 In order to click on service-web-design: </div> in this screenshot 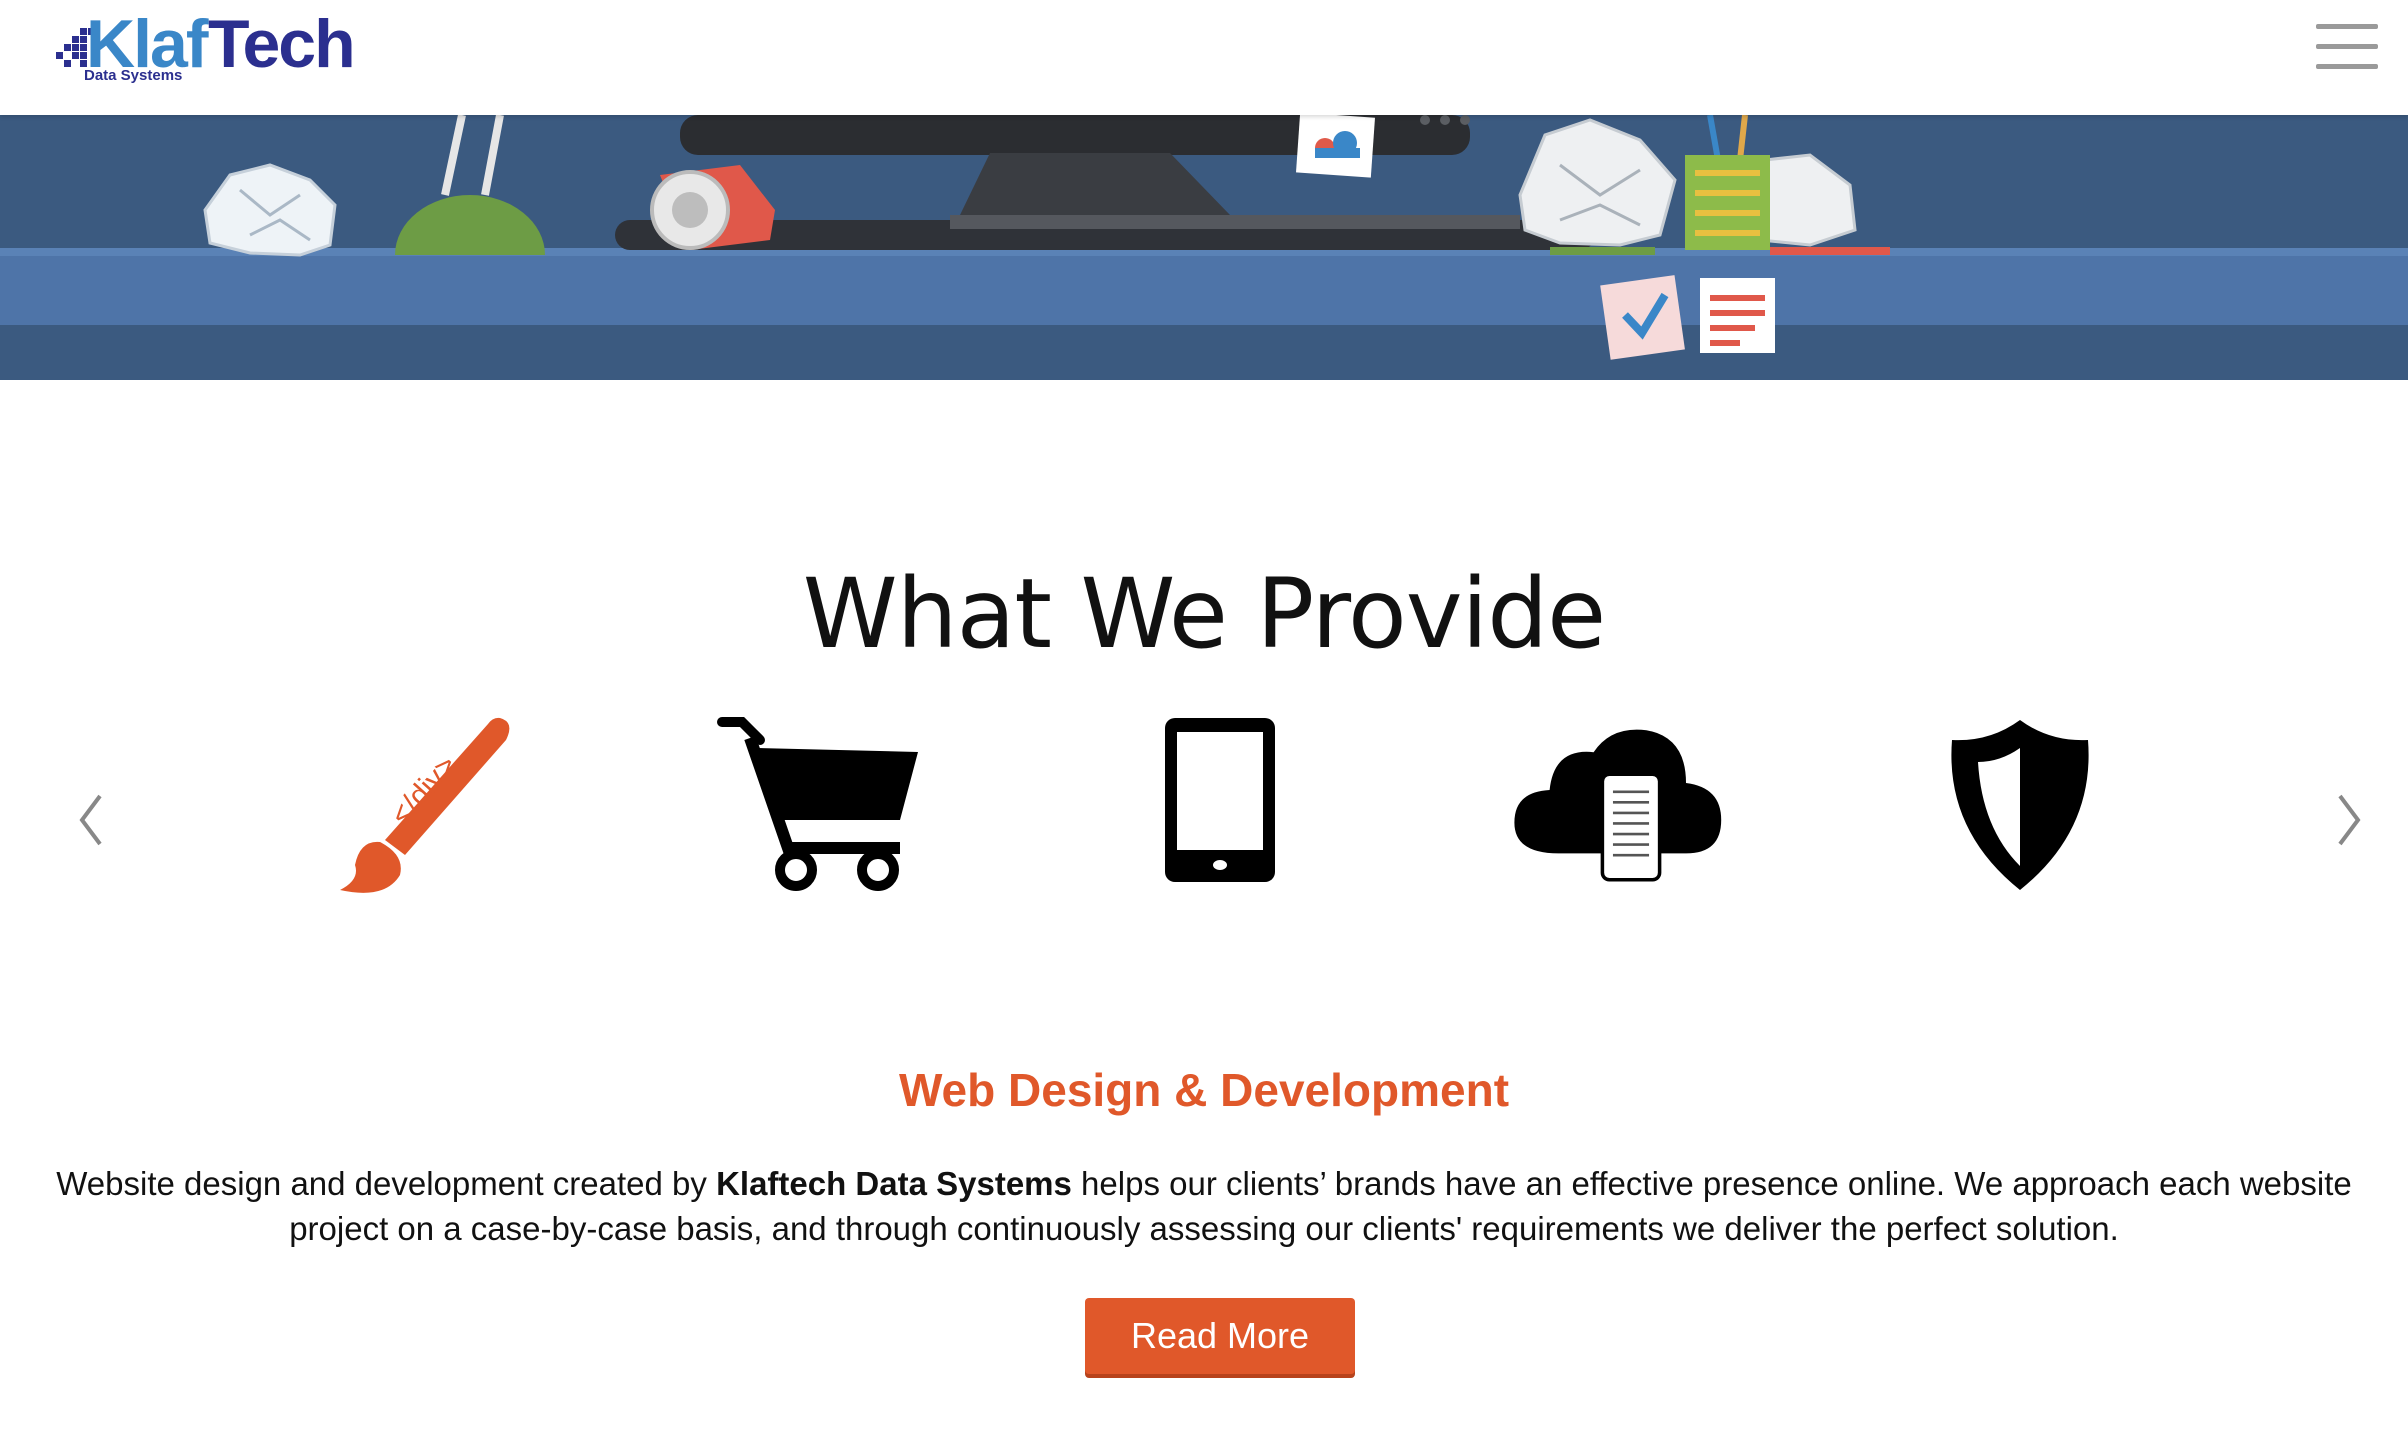, I will do `click(420, 805)`.